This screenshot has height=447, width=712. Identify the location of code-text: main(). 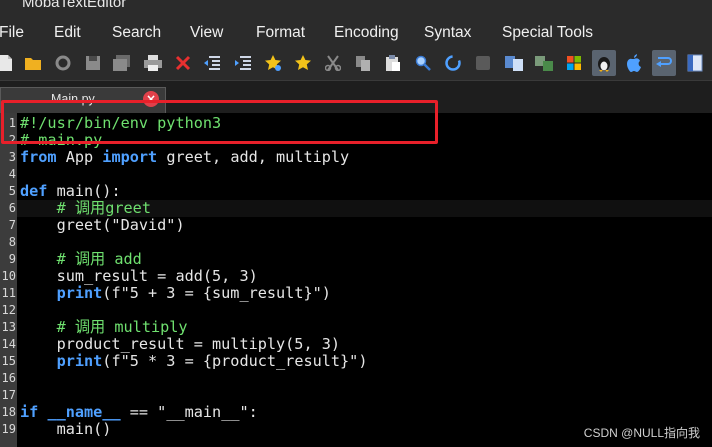
(66, 429).